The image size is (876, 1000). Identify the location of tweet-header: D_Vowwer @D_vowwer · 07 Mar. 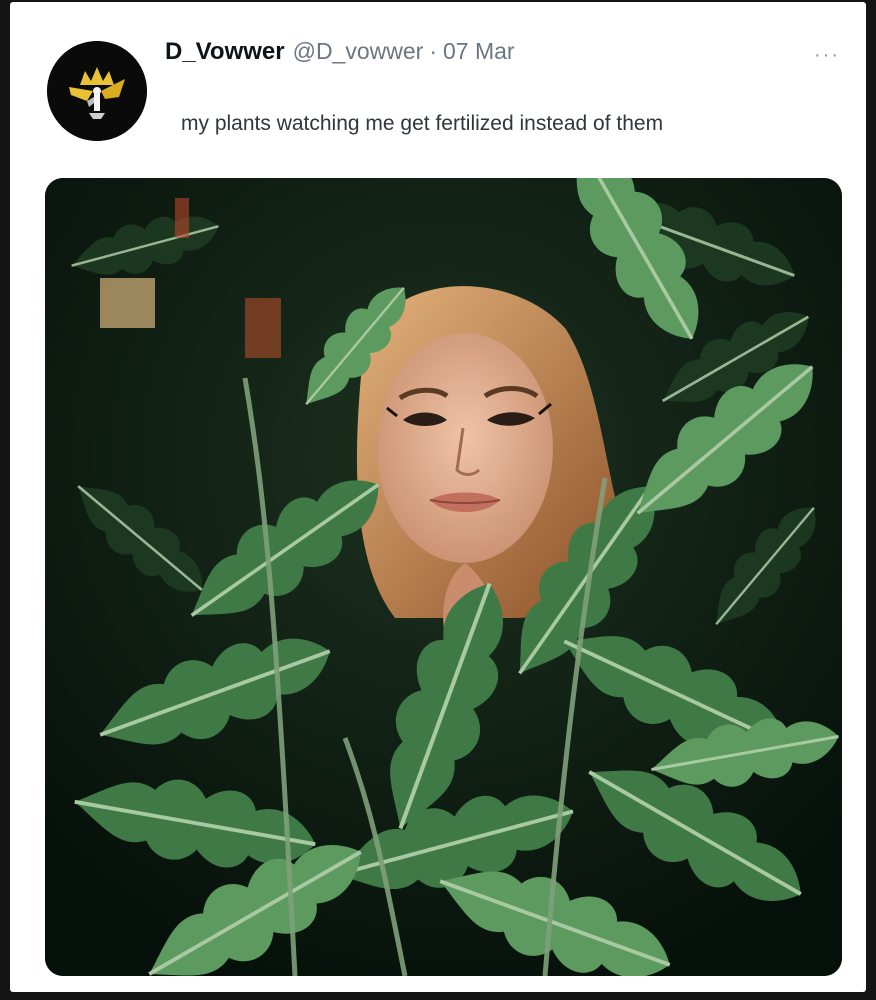
(340, 55).